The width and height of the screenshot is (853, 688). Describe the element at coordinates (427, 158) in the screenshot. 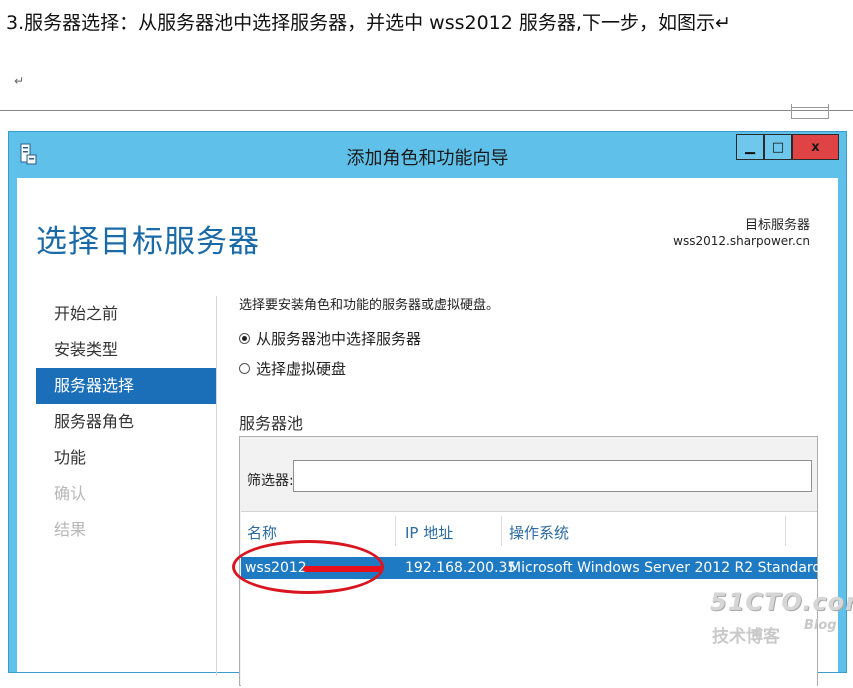

I see `window-title: 添加角色和功能向导` at that location.